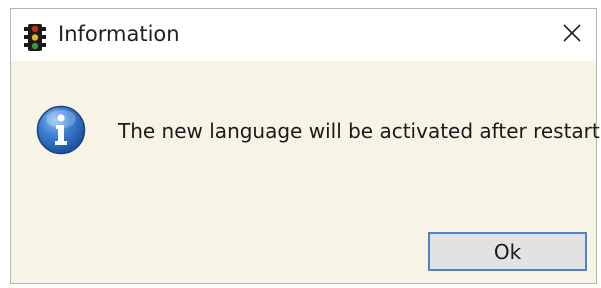  What do you see at coordinates (119, 34) in the screenshot?
I see `dialog-title: Information` at bounding box center [119, 34].